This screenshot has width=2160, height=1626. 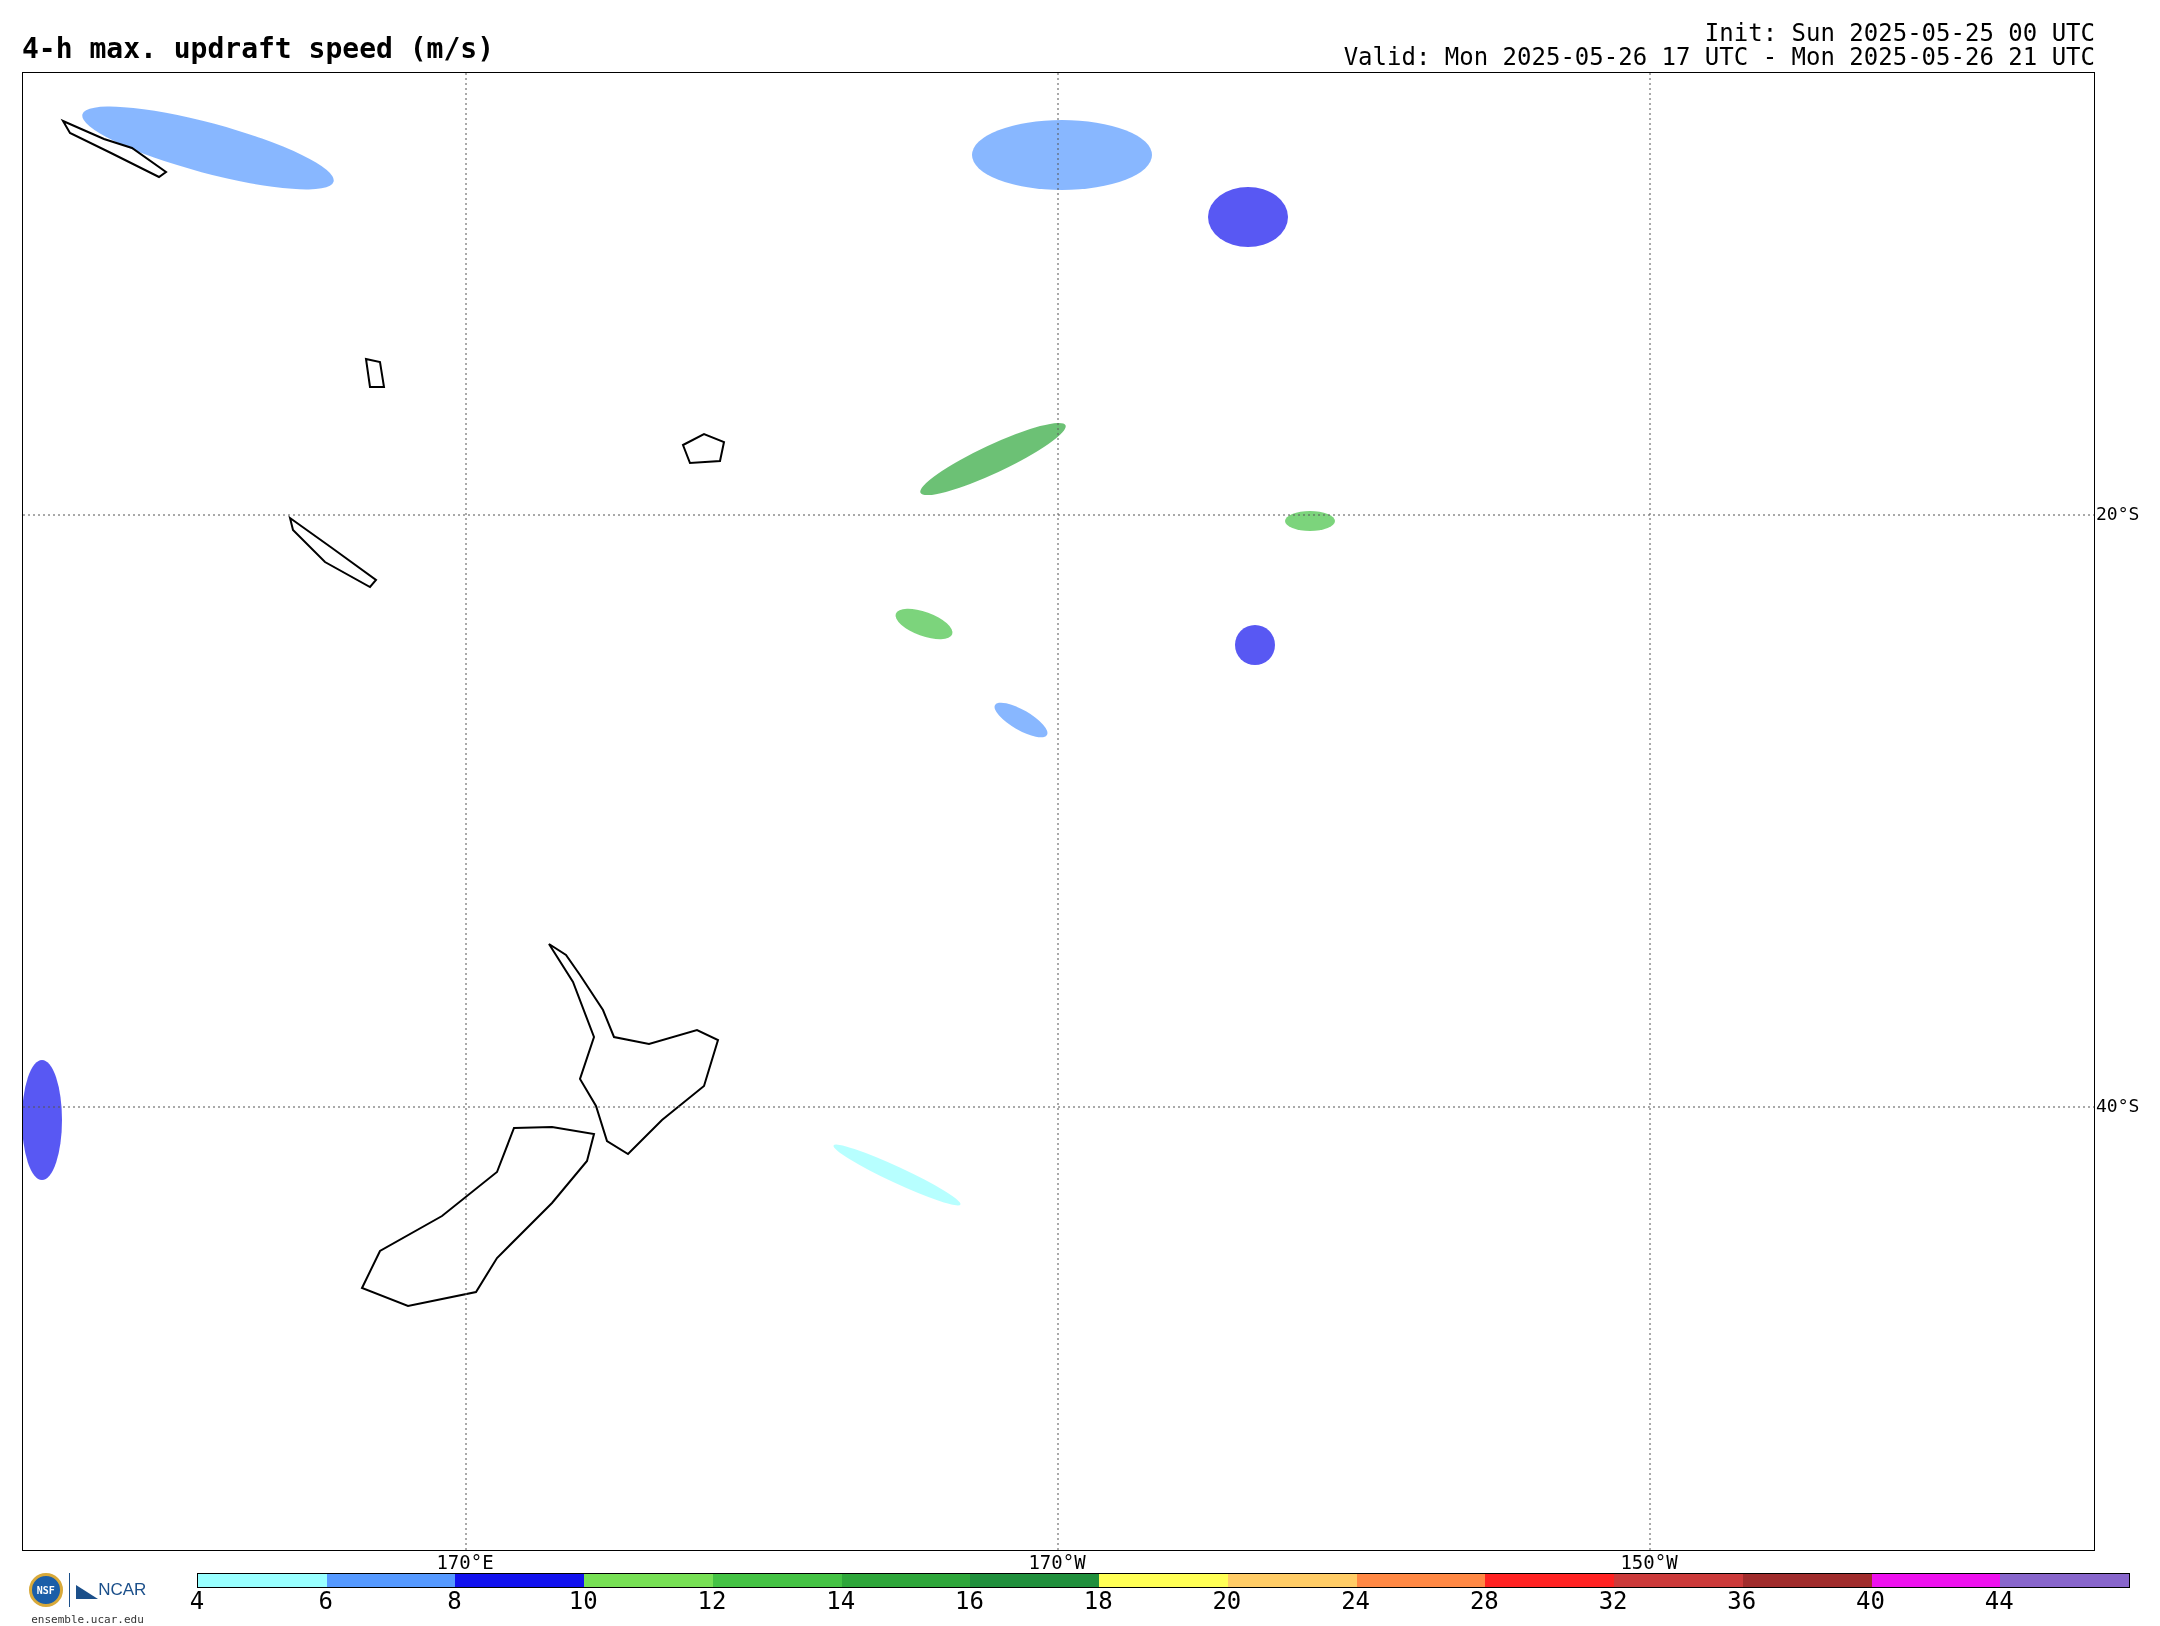 What do you see at coordinates (1999, 1601) in the screenshot?
I see `colorbar-tick: 44` at bounding box center [1999, 1601].